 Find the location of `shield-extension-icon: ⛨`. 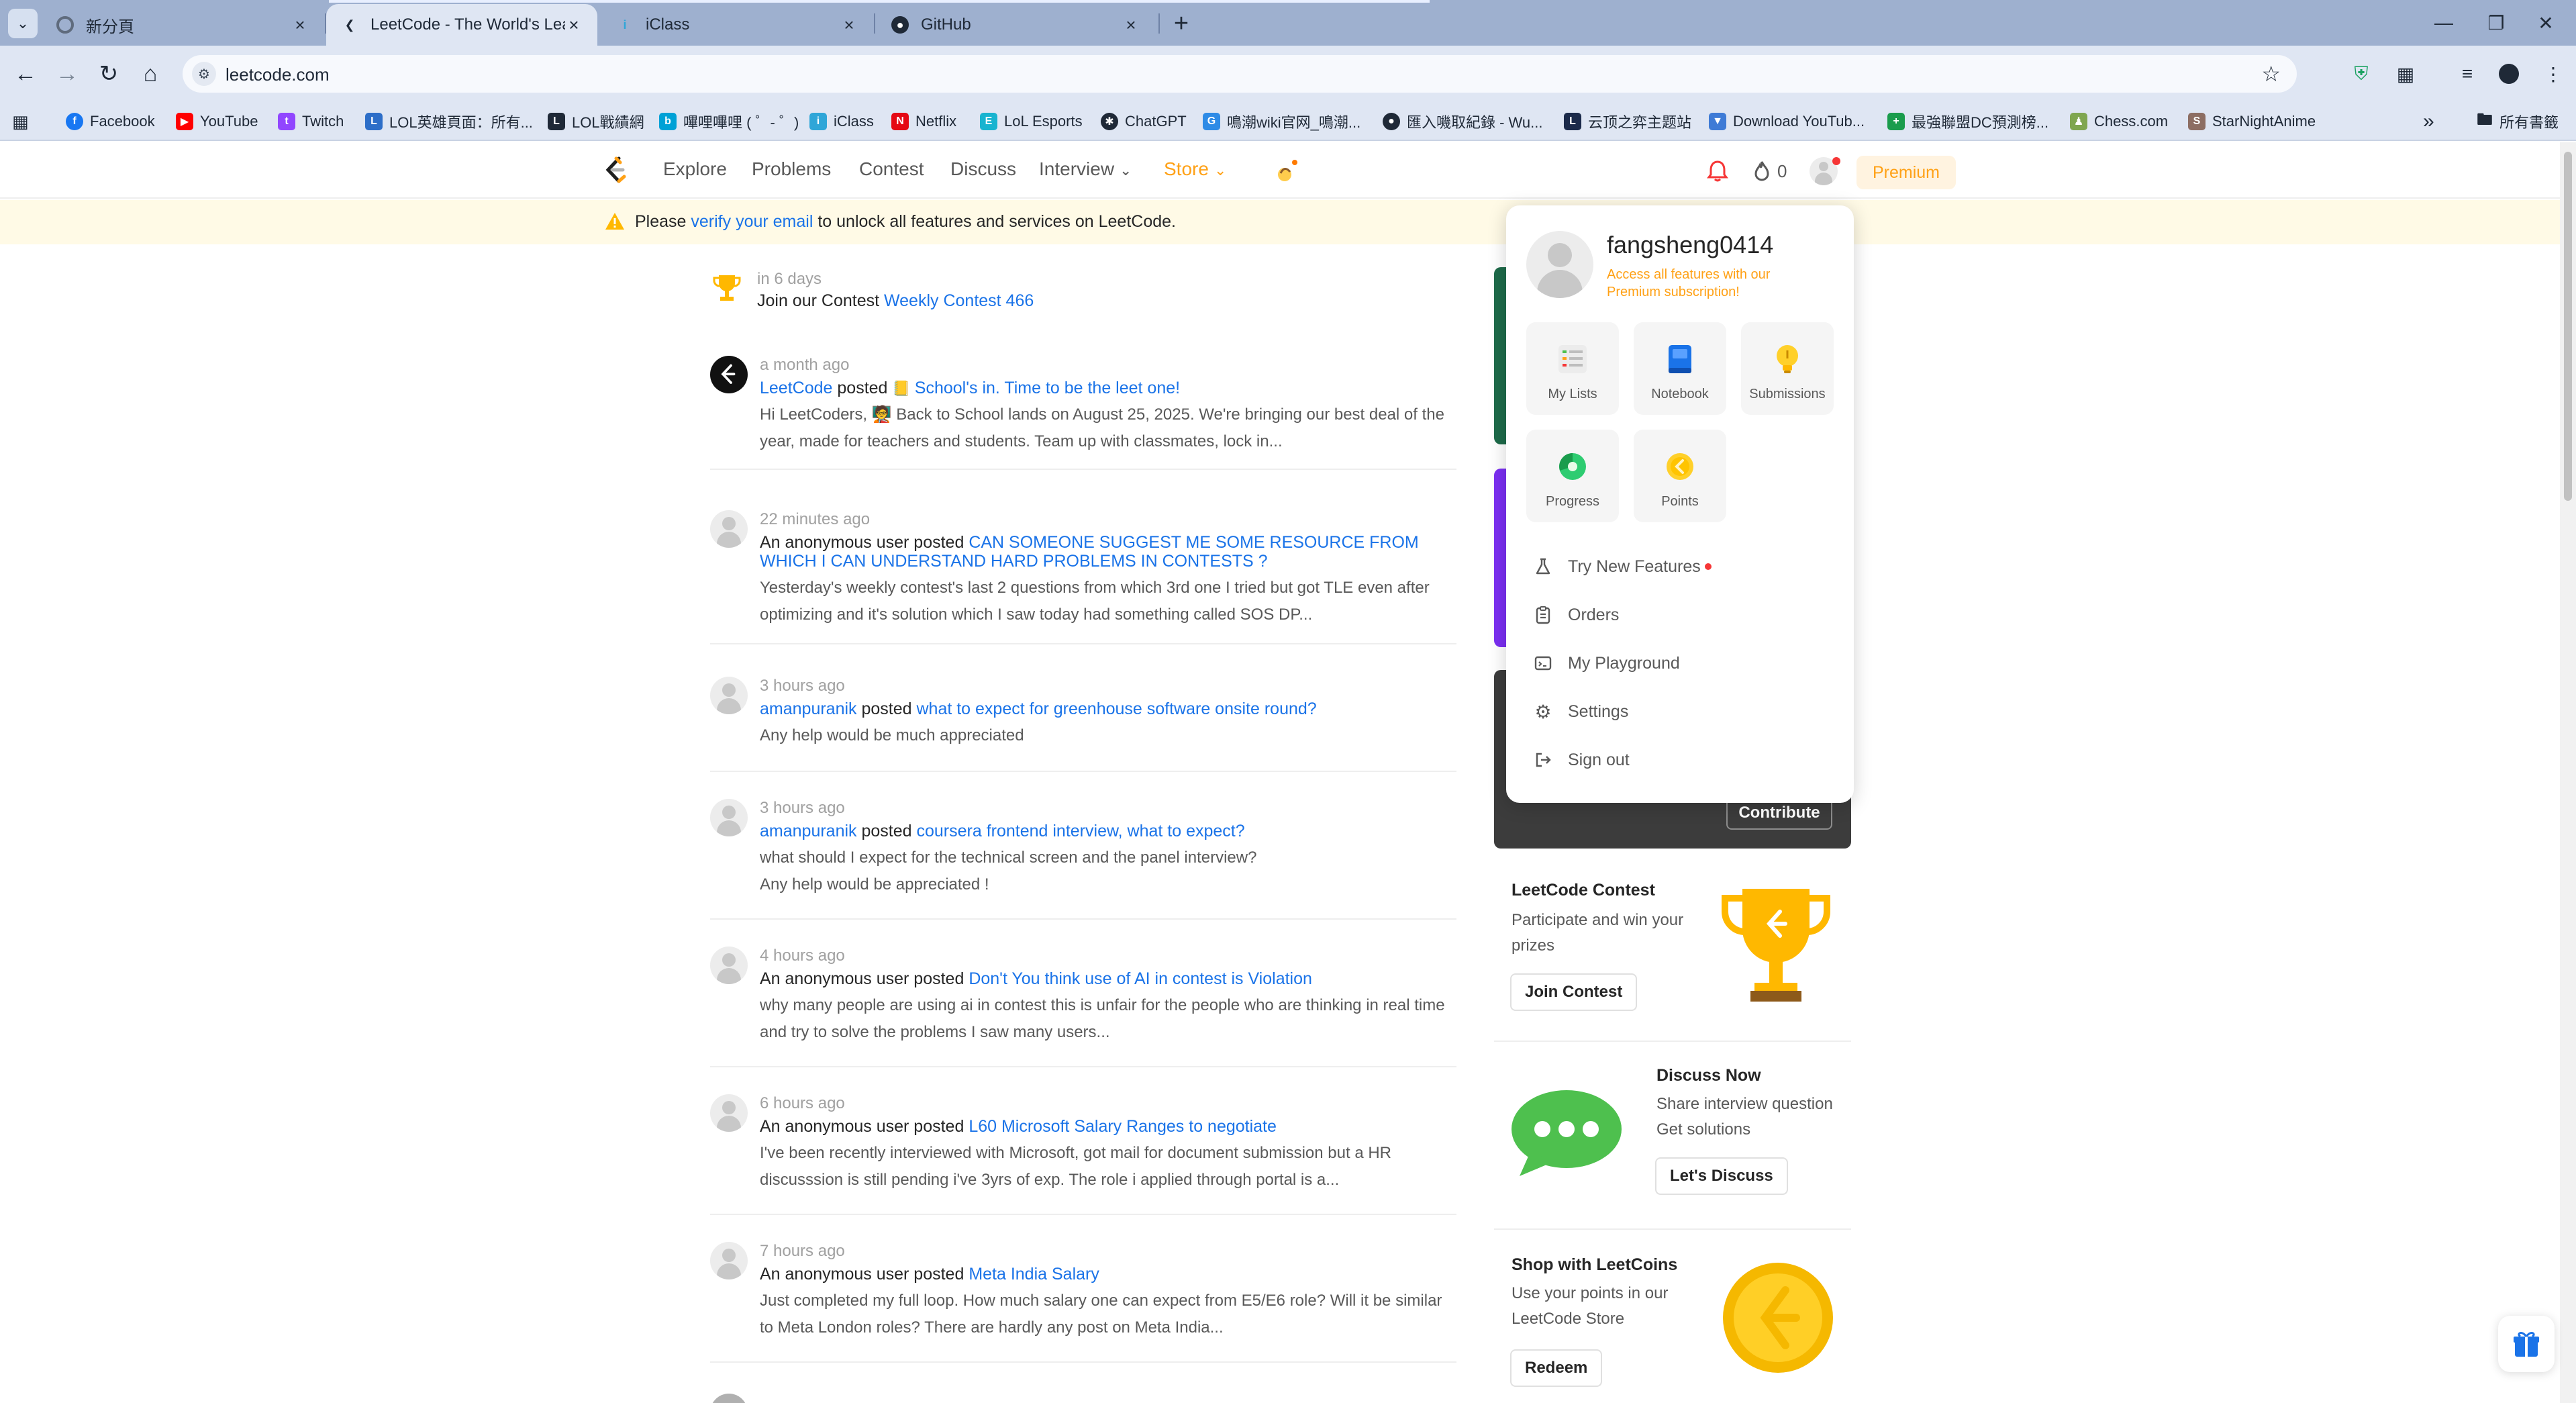

shield-extension-icon: ⛨ is located at coordinates (2361, 74).